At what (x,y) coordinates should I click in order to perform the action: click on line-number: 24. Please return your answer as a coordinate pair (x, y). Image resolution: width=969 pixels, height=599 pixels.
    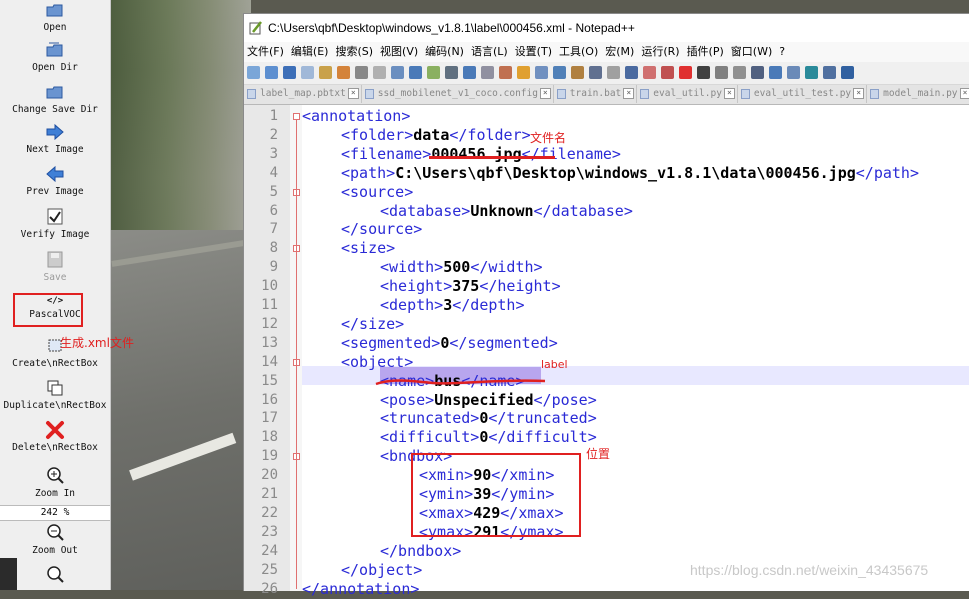
    Looking at the image, I should click on (269, 550).